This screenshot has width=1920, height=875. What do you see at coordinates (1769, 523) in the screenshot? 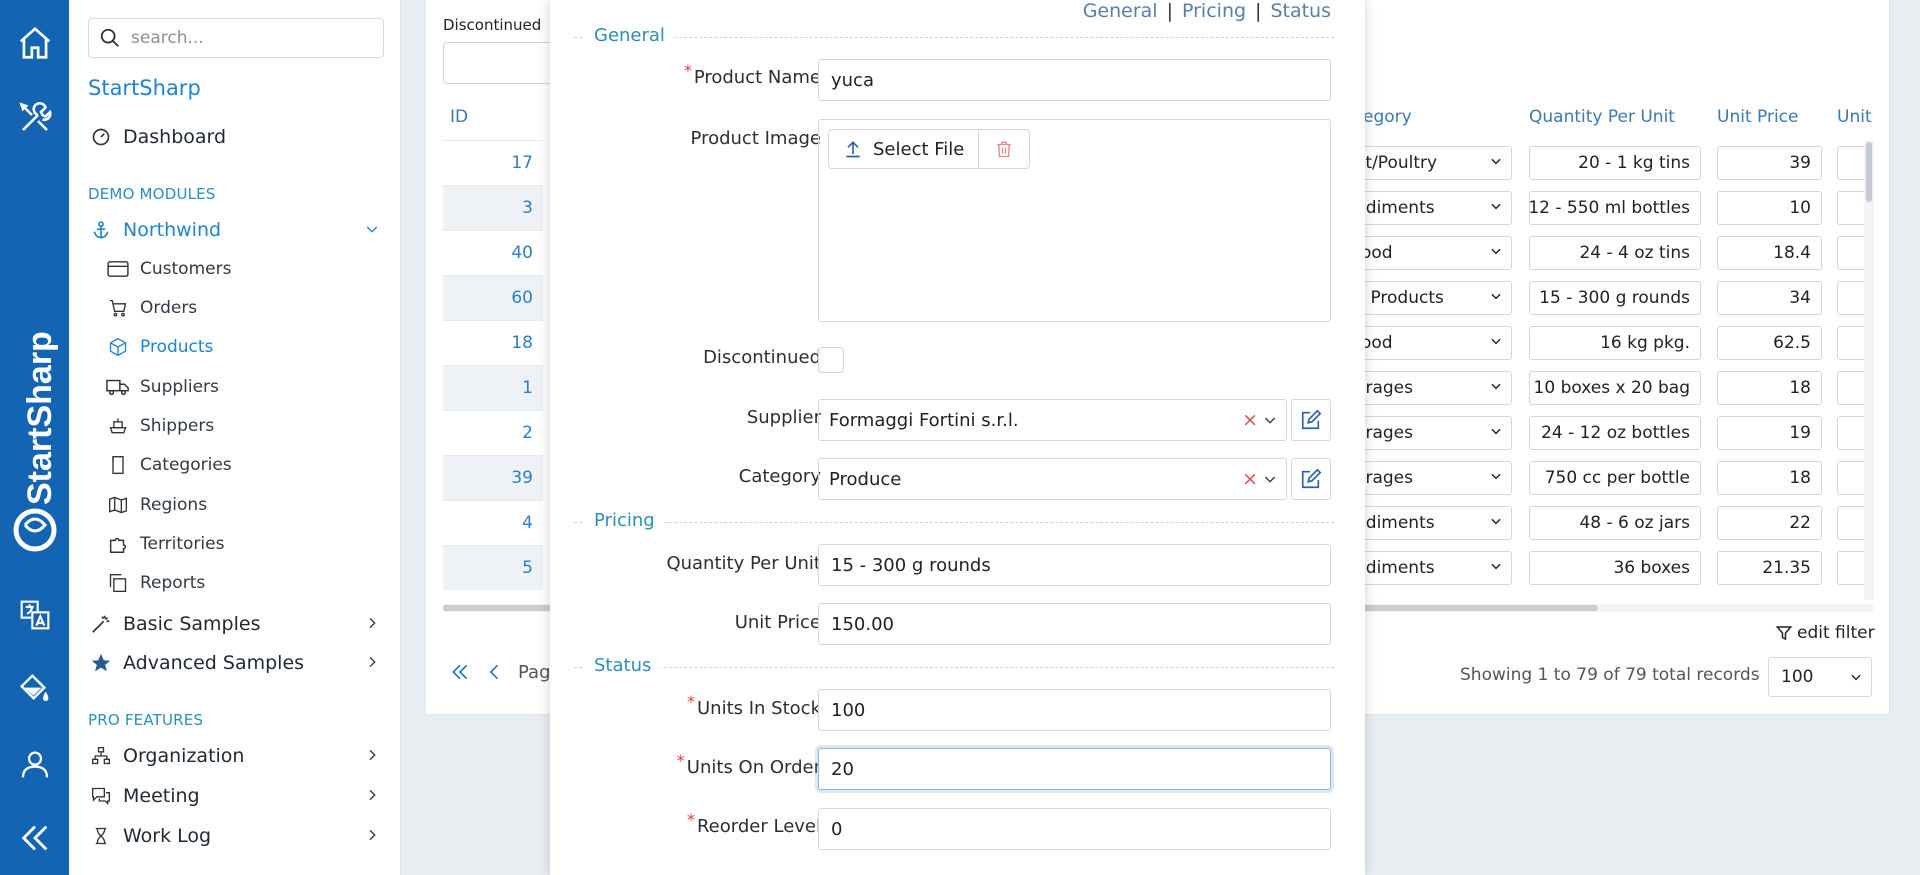
I see `row-price-input: 22` at bounding box center [1769, 523].